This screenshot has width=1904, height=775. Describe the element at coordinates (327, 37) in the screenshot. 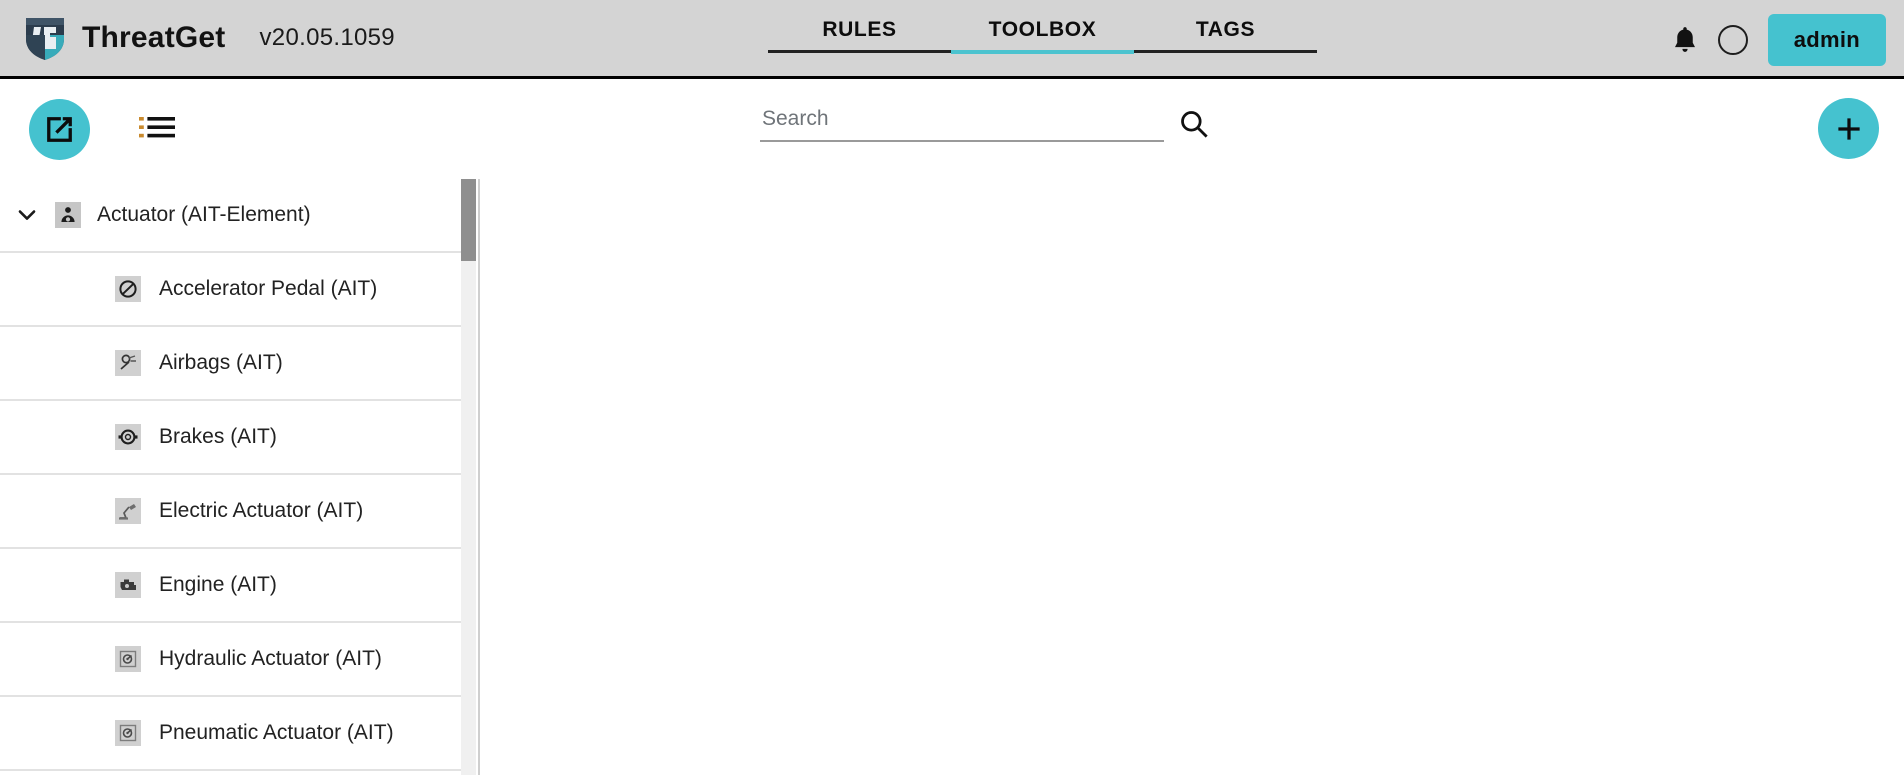

I see `app-version: v20.05.1059` at that location.